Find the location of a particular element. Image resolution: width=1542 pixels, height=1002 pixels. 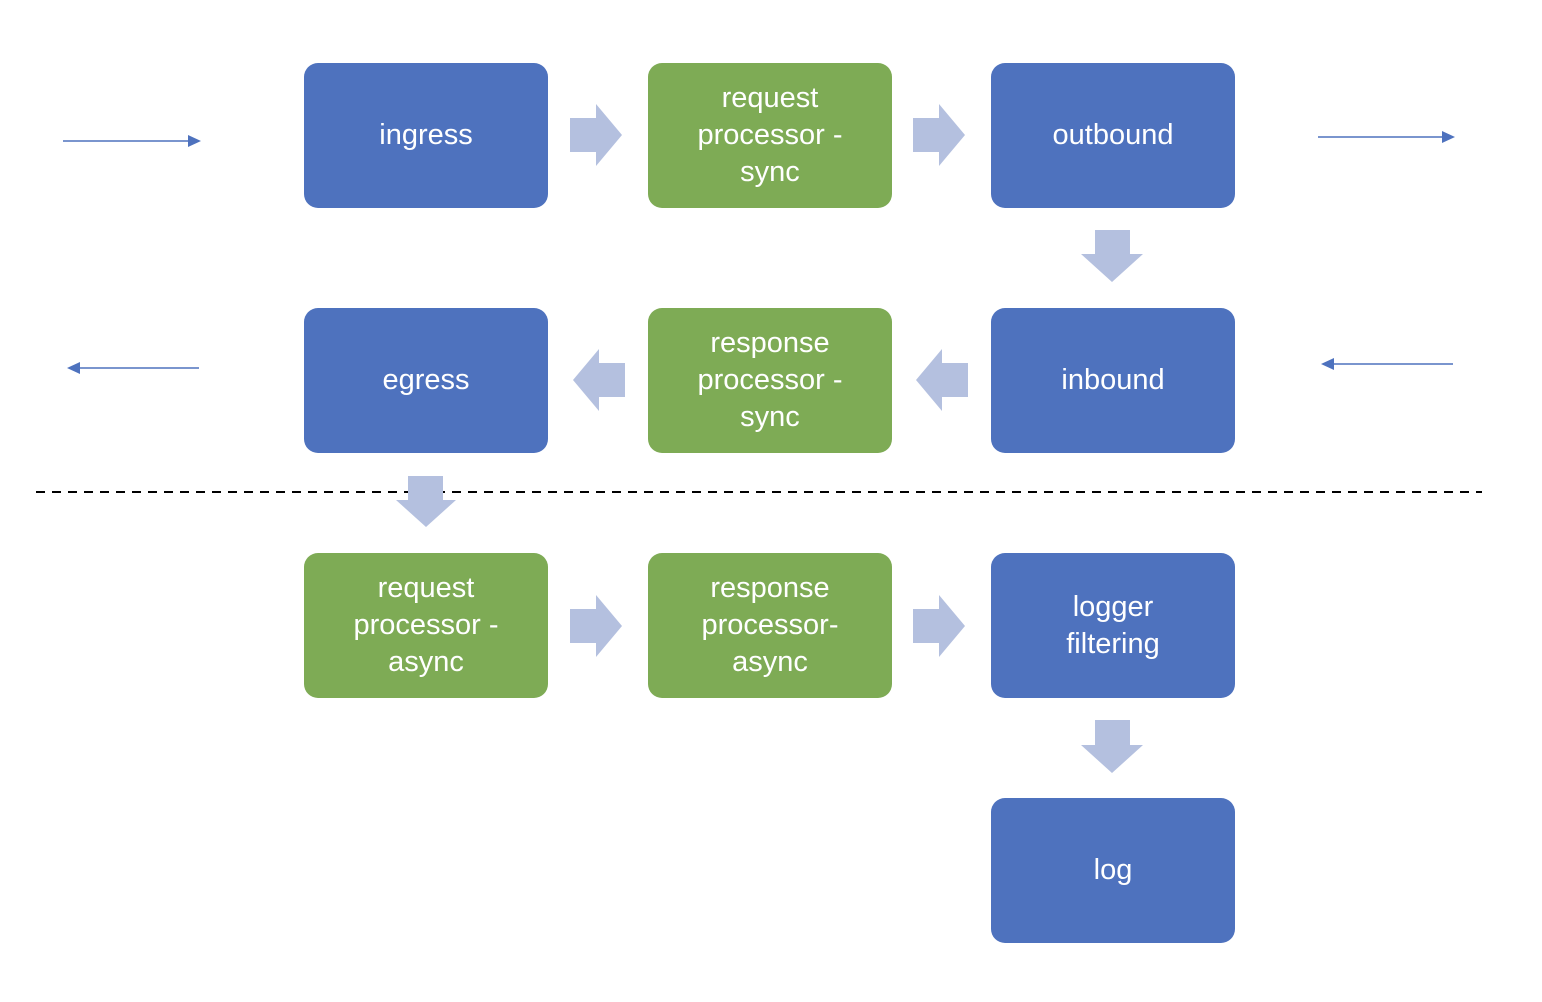

node-log: log is located at coordinates (1113, 870).